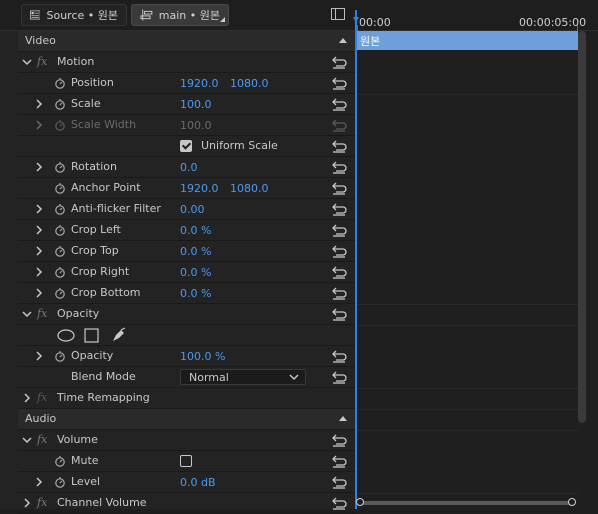 This screenshot has height=514, width=598. Describe the element at coordinates (582, 227) in the screenshot. I see `vertical-scrollbar` at that location.